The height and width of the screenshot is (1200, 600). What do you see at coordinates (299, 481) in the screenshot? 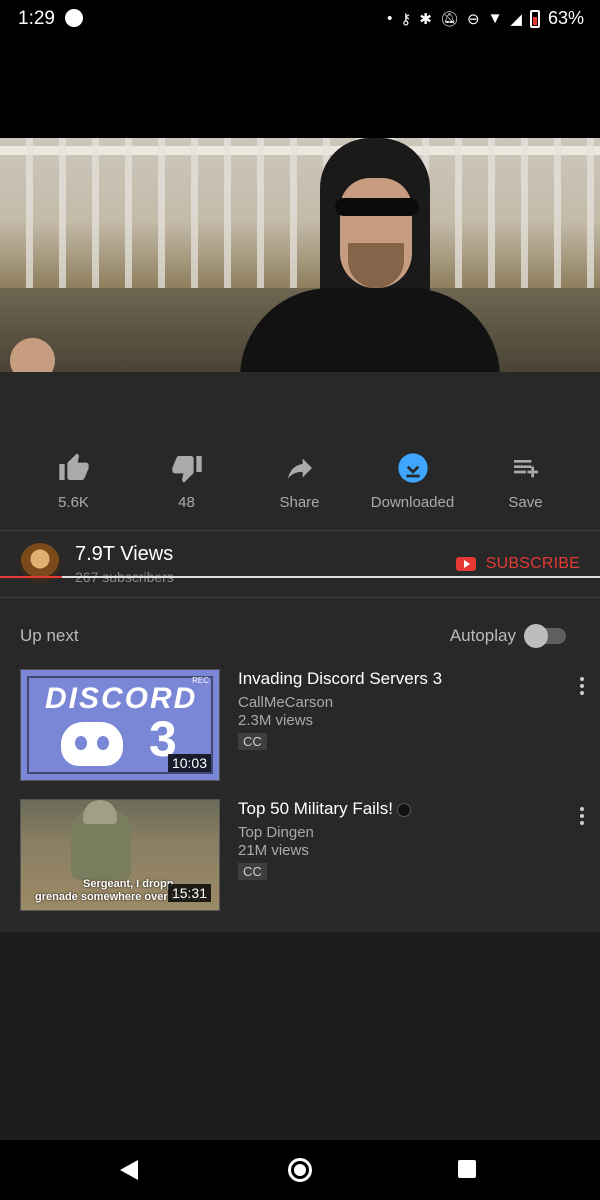
I see `share-button: Share` at bounding box center [299, 481].